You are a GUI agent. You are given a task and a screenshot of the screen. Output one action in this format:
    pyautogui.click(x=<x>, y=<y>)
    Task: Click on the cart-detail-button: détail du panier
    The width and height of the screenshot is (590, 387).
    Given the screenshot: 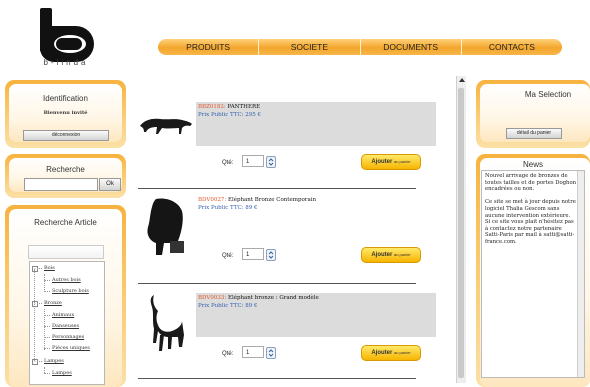 What is the action you would take?
    pyautogui.click(x=534, y=133)
    